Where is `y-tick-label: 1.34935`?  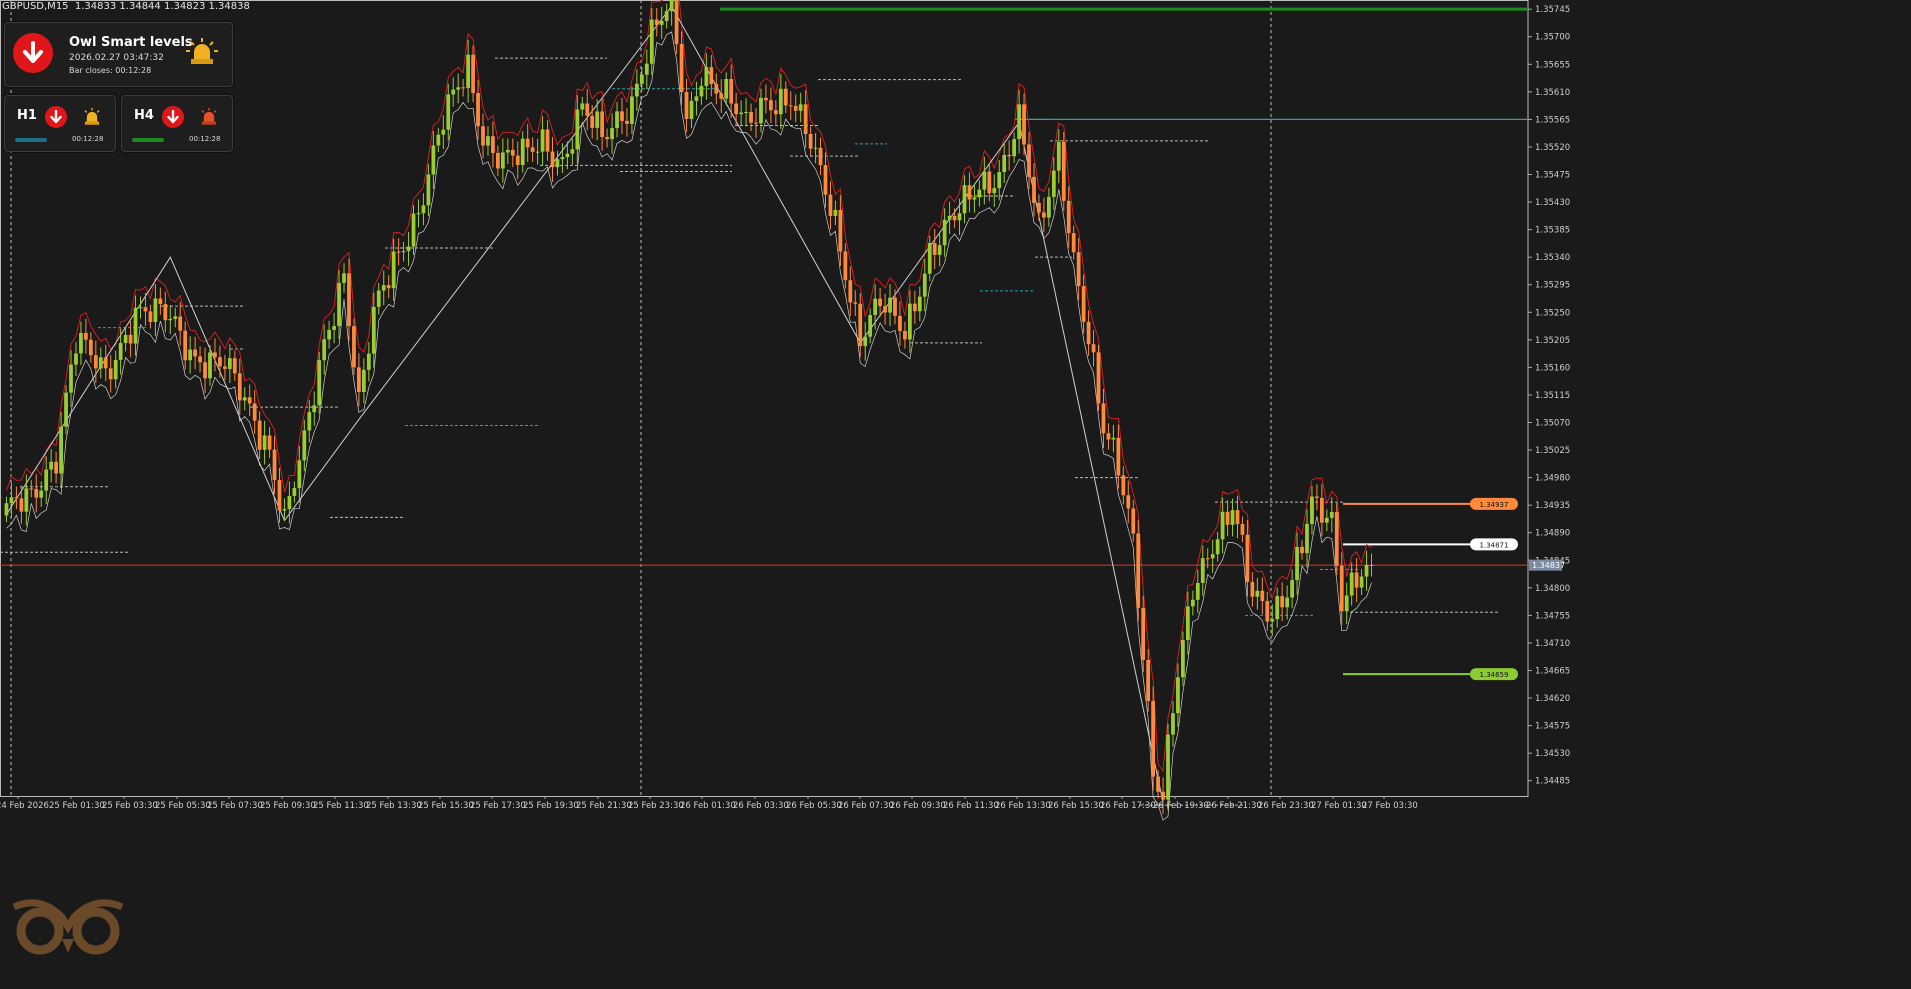
y-tick-label: 1.34935 is located at coordinates (1552, 506).